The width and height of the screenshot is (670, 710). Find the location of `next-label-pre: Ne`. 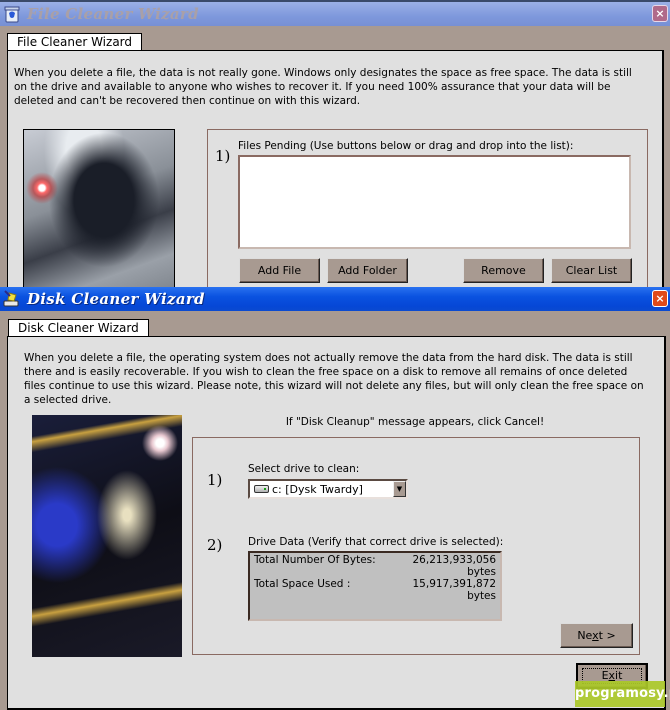

next-label-pre: Ne is located at coordinates (585, 635).